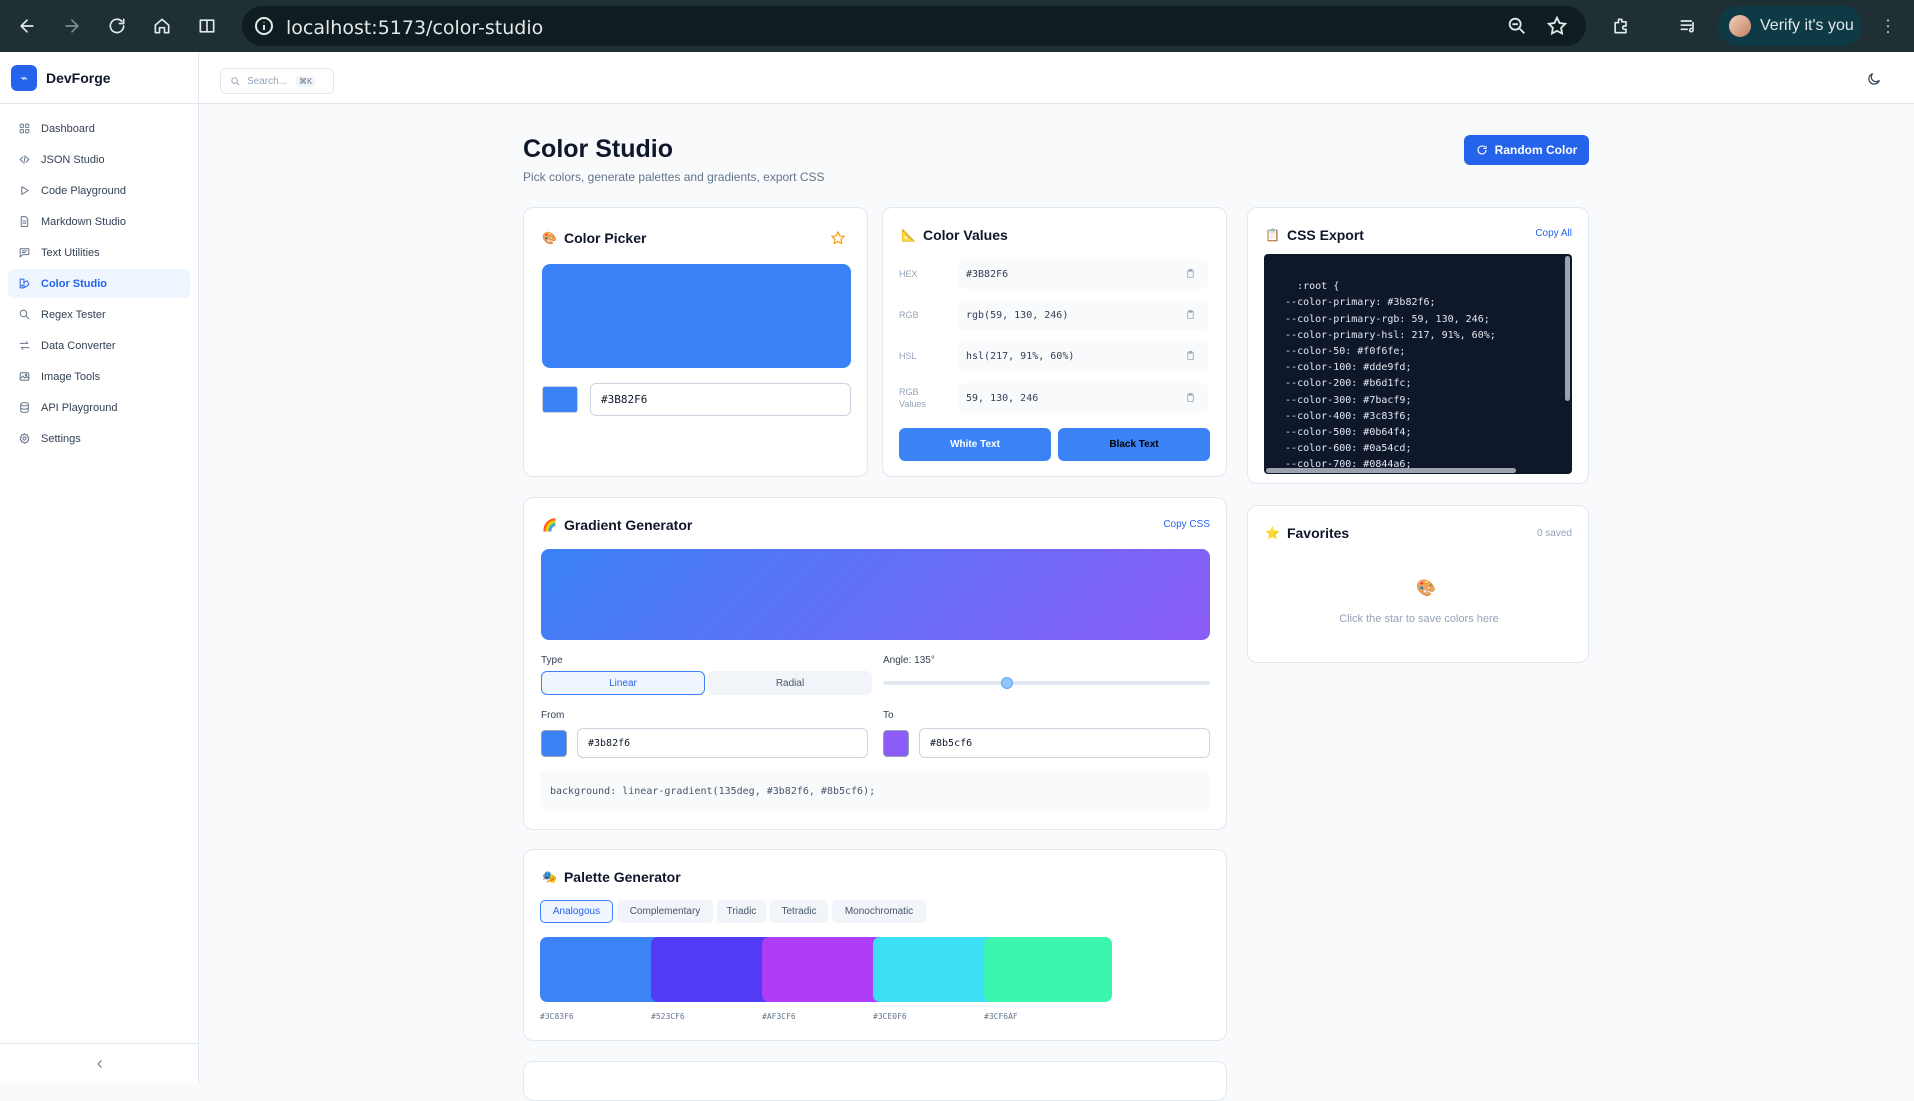  What do you see at coordinates (1083, 274) in the screenshot?
I see `value-box: #3B82F6` at bounding box center [1083, 274].